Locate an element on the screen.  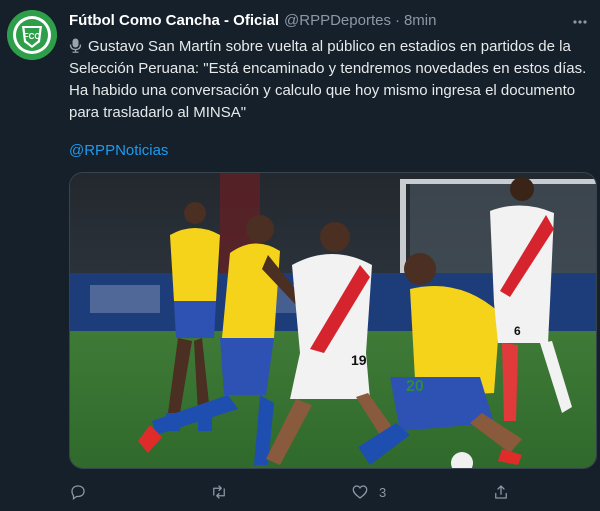
retweet-button is located at coordinates (224, 492).